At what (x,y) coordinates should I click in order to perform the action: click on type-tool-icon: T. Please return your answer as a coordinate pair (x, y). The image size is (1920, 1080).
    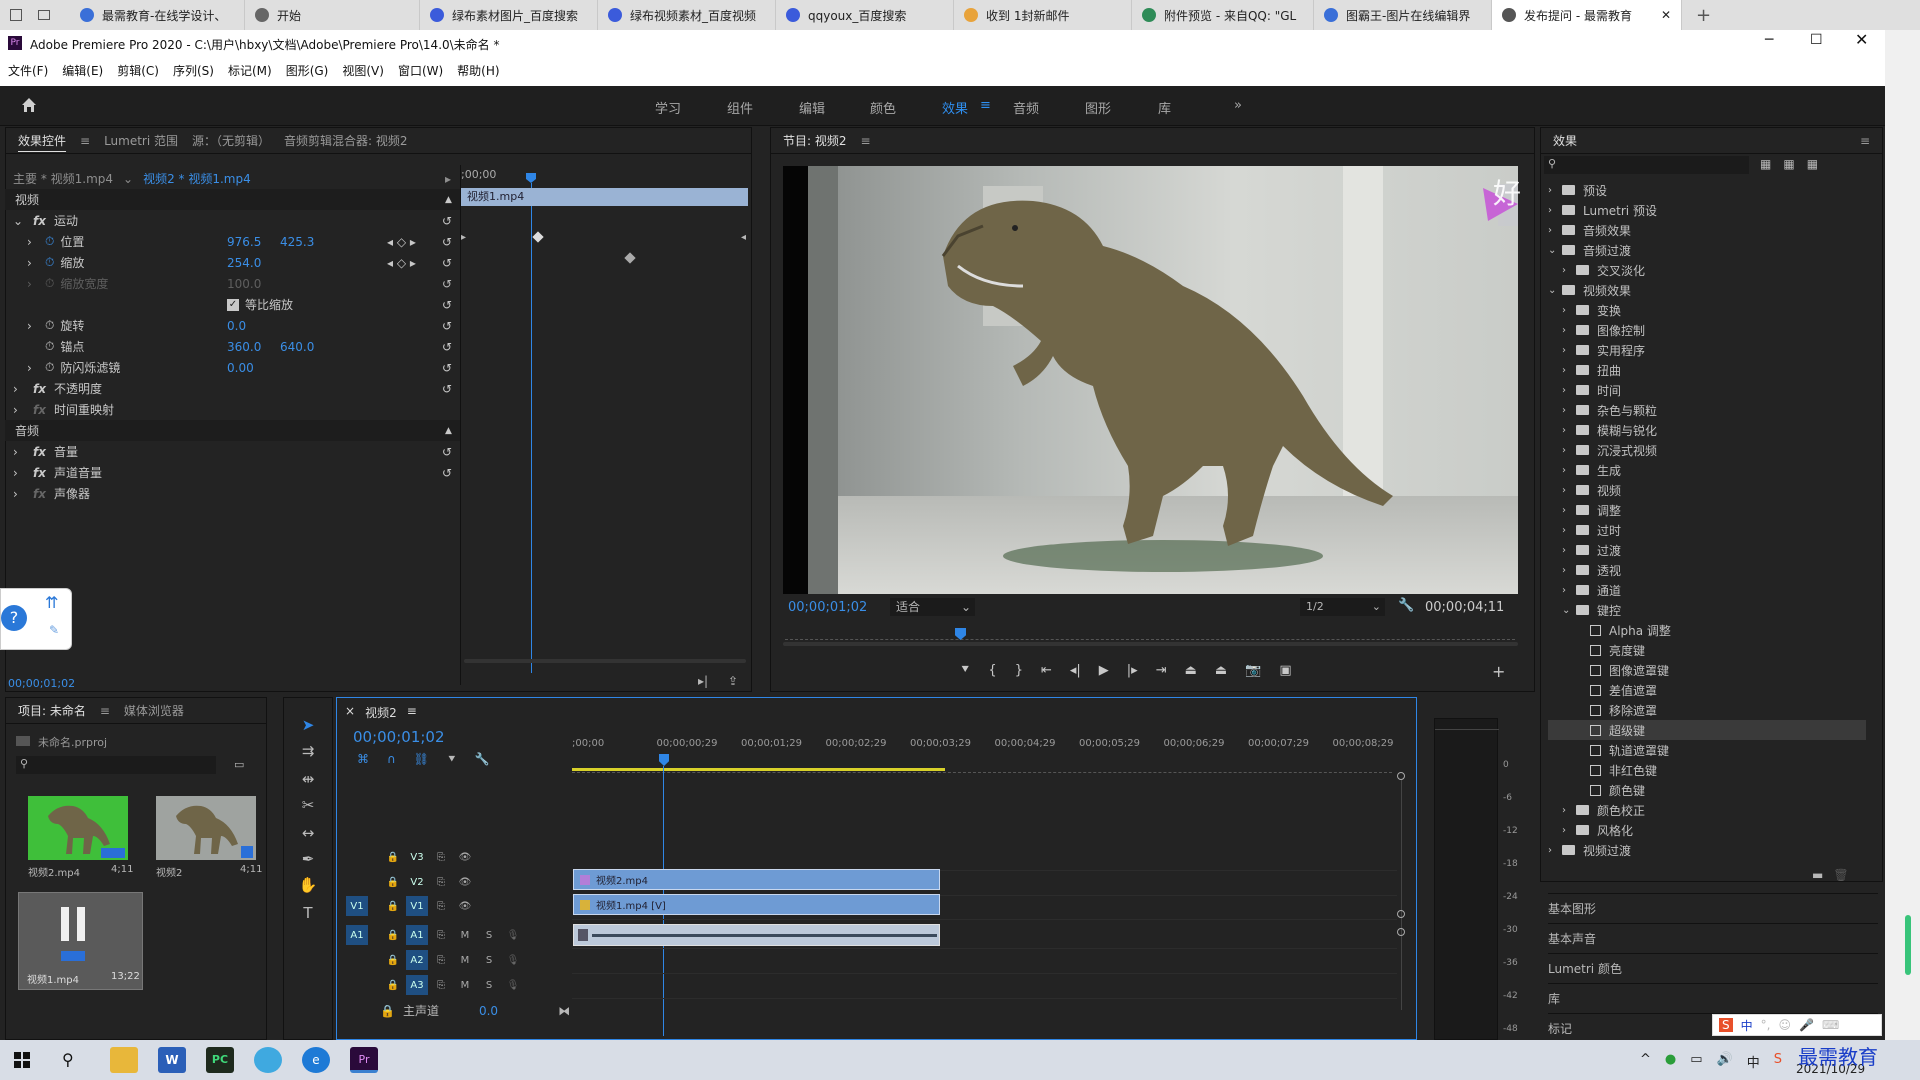
    Looking at the image, I should click on (308, 914).